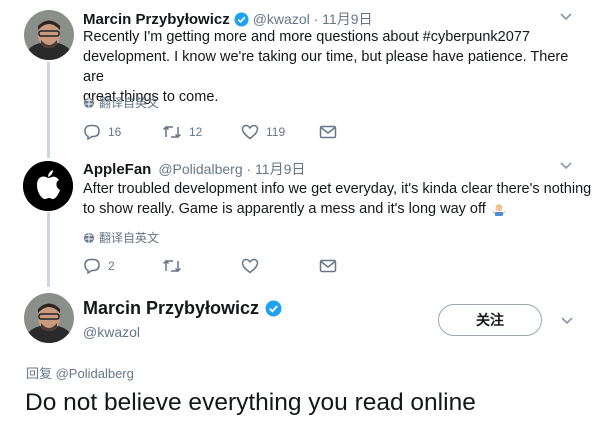  Describe the element at coordinates (276, 132) in the screenshot. I see `like-count: 119` at that location.